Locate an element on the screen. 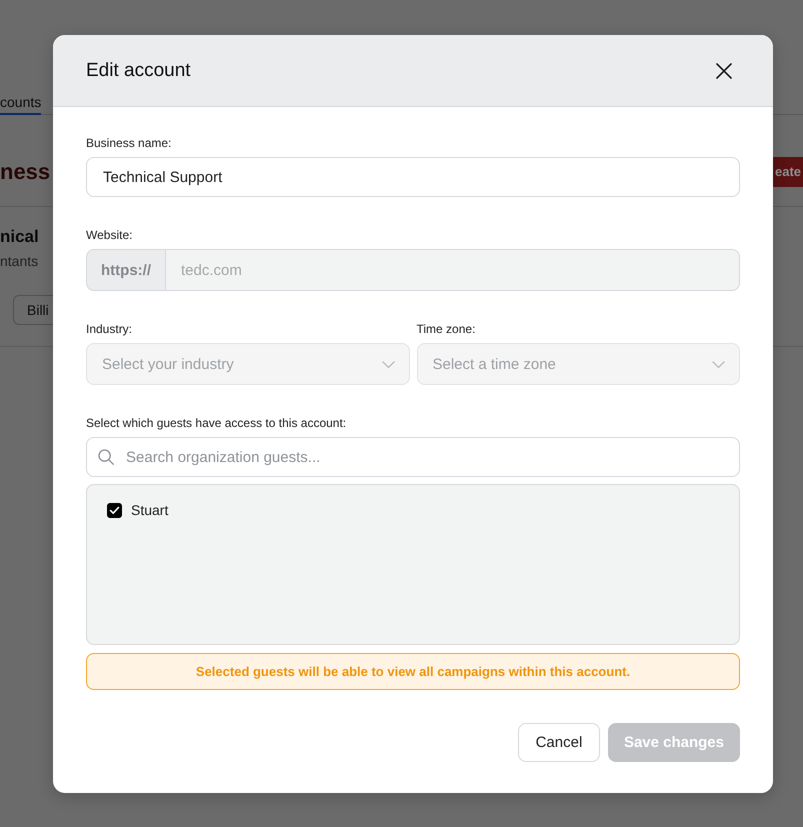  url-prefix: https:// is located at coordinates (126, 270).